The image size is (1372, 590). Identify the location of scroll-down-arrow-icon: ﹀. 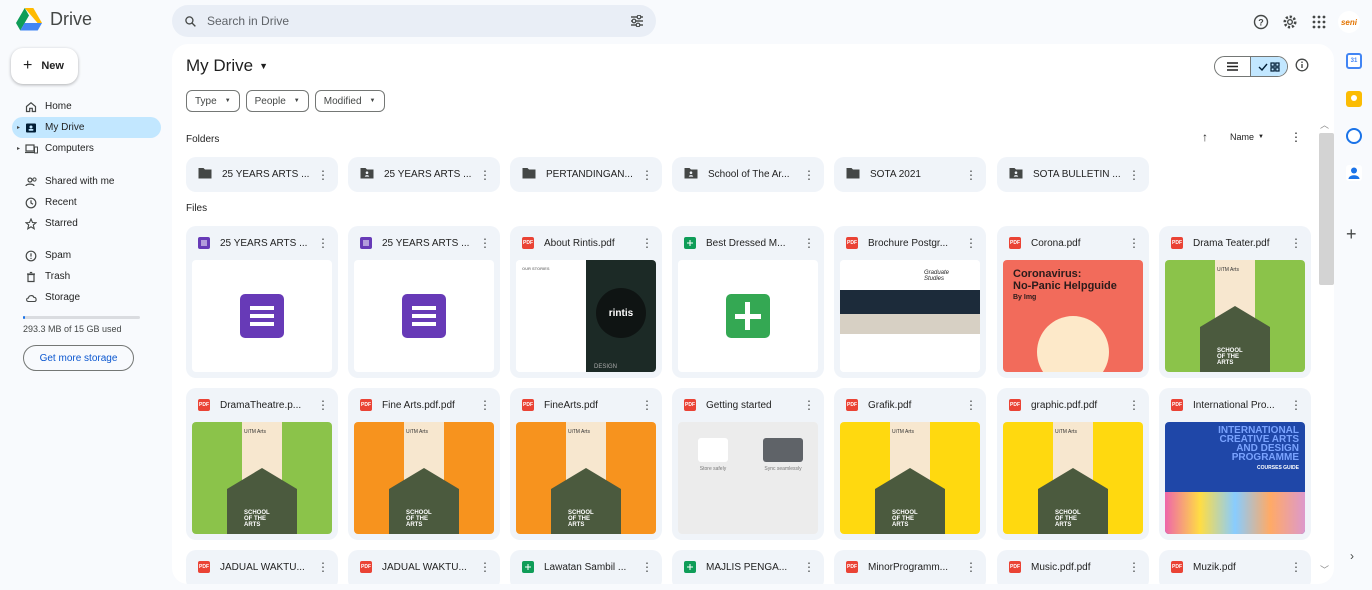
(1324, 569).